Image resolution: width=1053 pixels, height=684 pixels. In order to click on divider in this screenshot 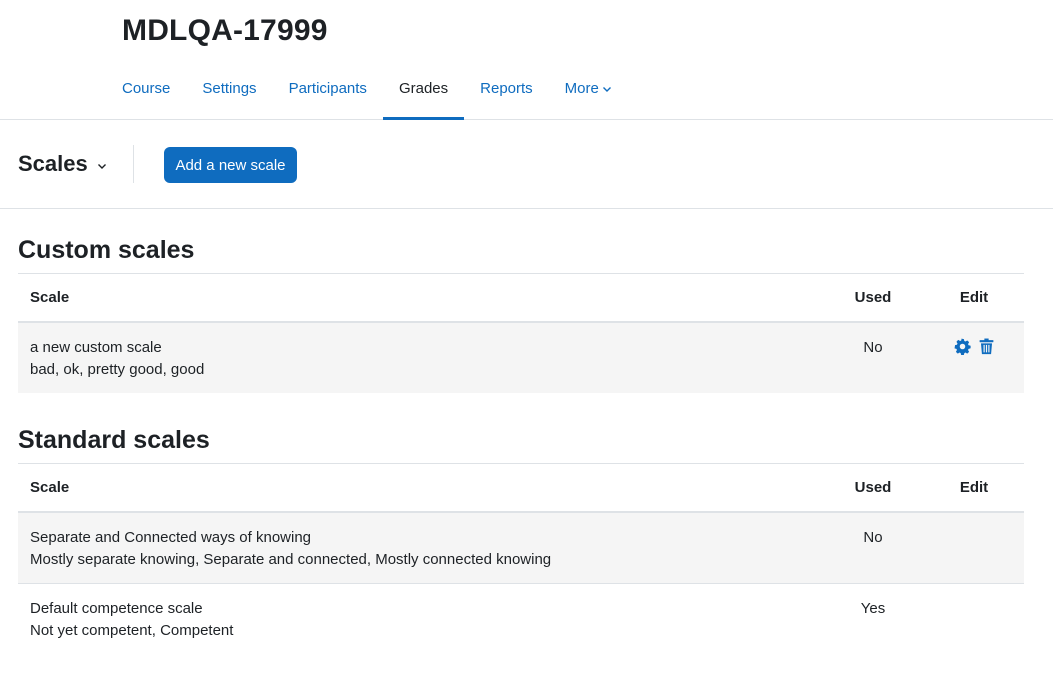, I will do `click(133, 164)`.